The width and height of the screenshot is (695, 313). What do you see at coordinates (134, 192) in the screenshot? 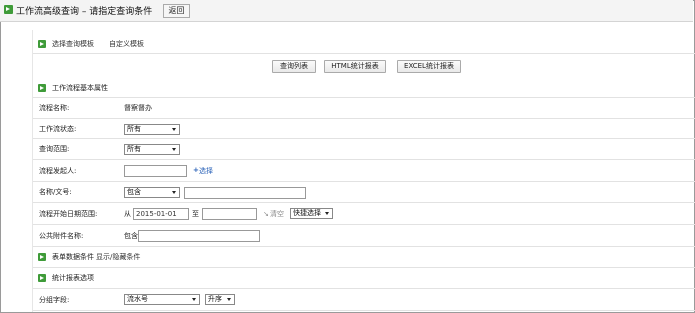
I see `name-match-value: 包含` at bounding box center [134, 192].